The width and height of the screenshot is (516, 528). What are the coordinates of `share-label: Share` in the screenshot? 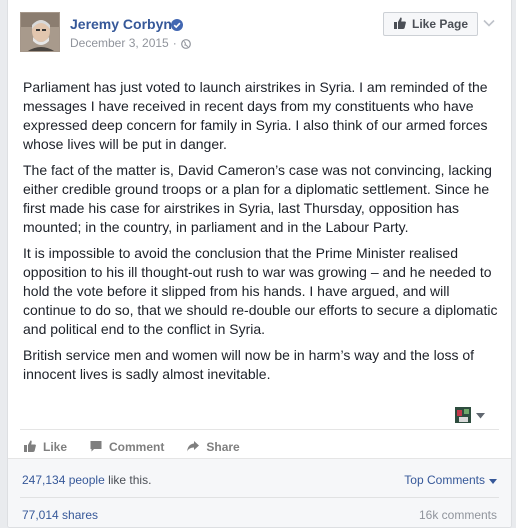 It's located at (223, 447).